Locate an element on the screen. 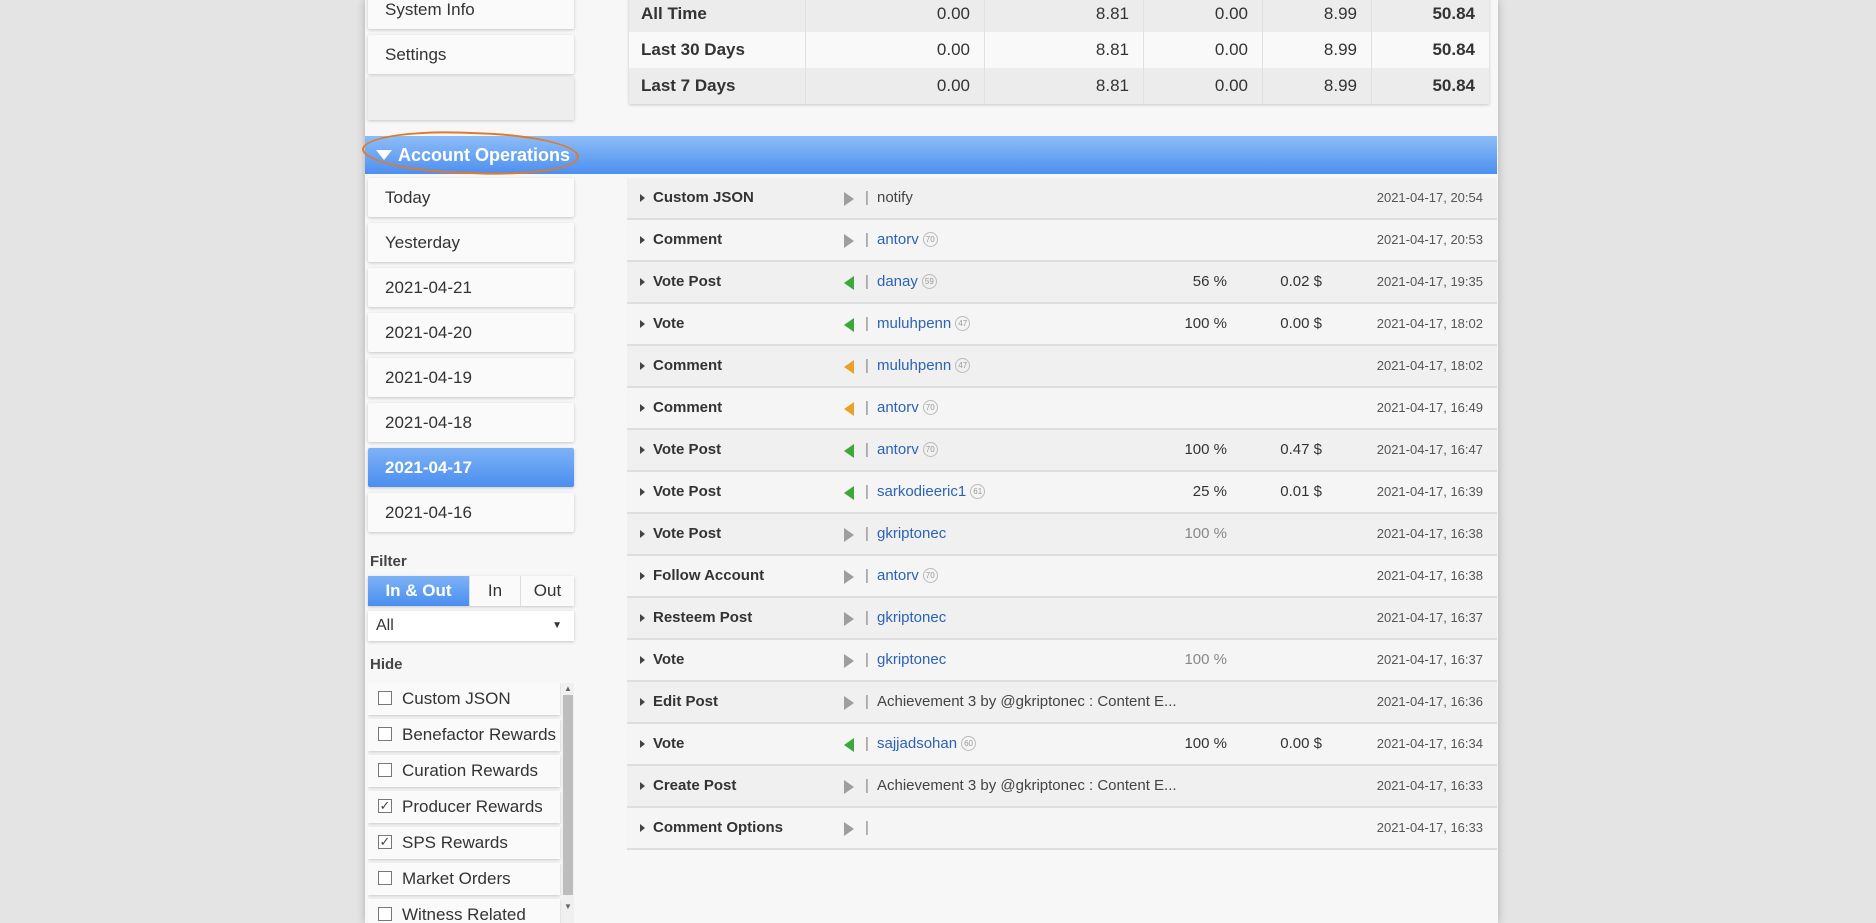  filter-in-button: In is located at coordinates (495, 591).